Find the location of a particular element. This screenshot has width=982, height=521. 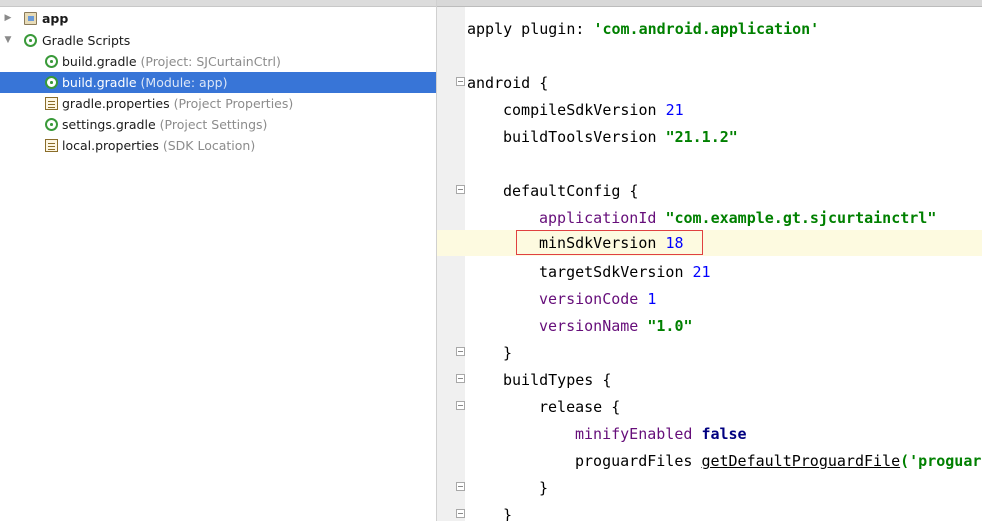

tree-item-gradle-scripts: ▼ Gradle Scripts is located at coordinates (218, 40).